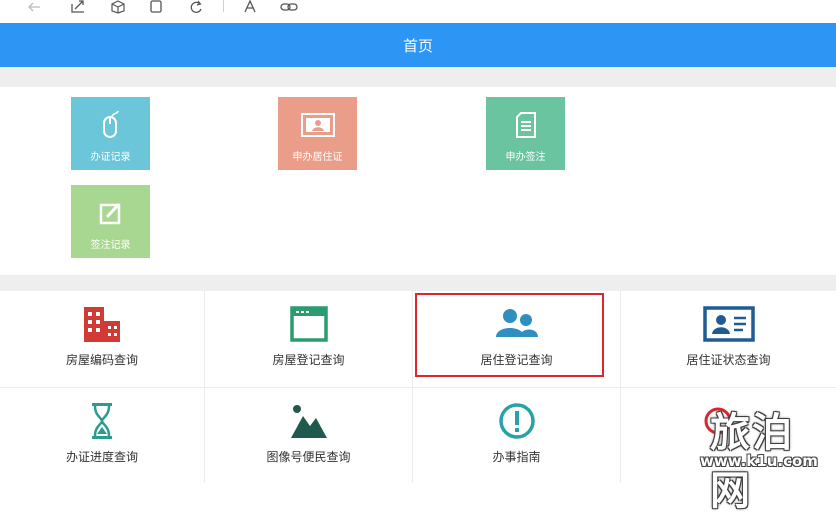  Describe the element at coordinates (118, 7) in the screenshot. I see `cube-icon` at that location.